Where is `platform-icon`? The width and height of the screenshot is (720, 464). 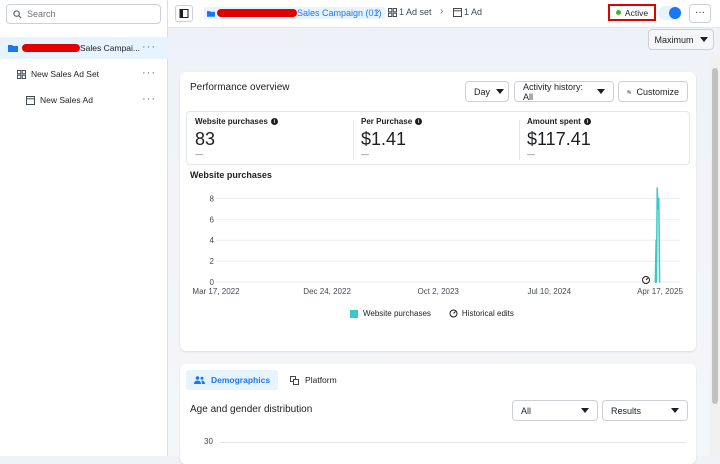 platform-icon is located at coordinates (295, 380).